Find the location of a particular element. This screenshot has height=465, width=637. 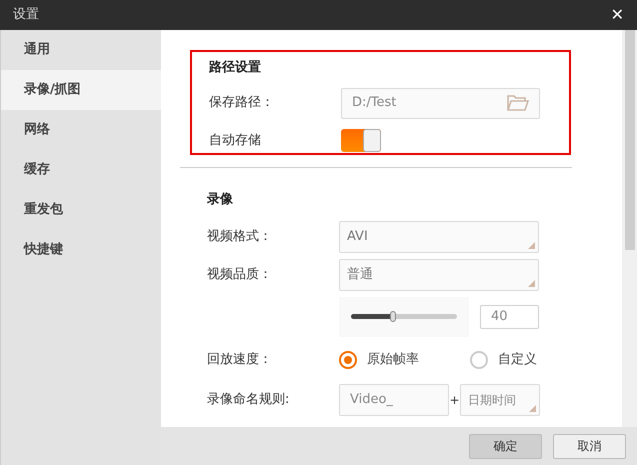

field-label: 视频格式： is located at coordinates (240, 237).